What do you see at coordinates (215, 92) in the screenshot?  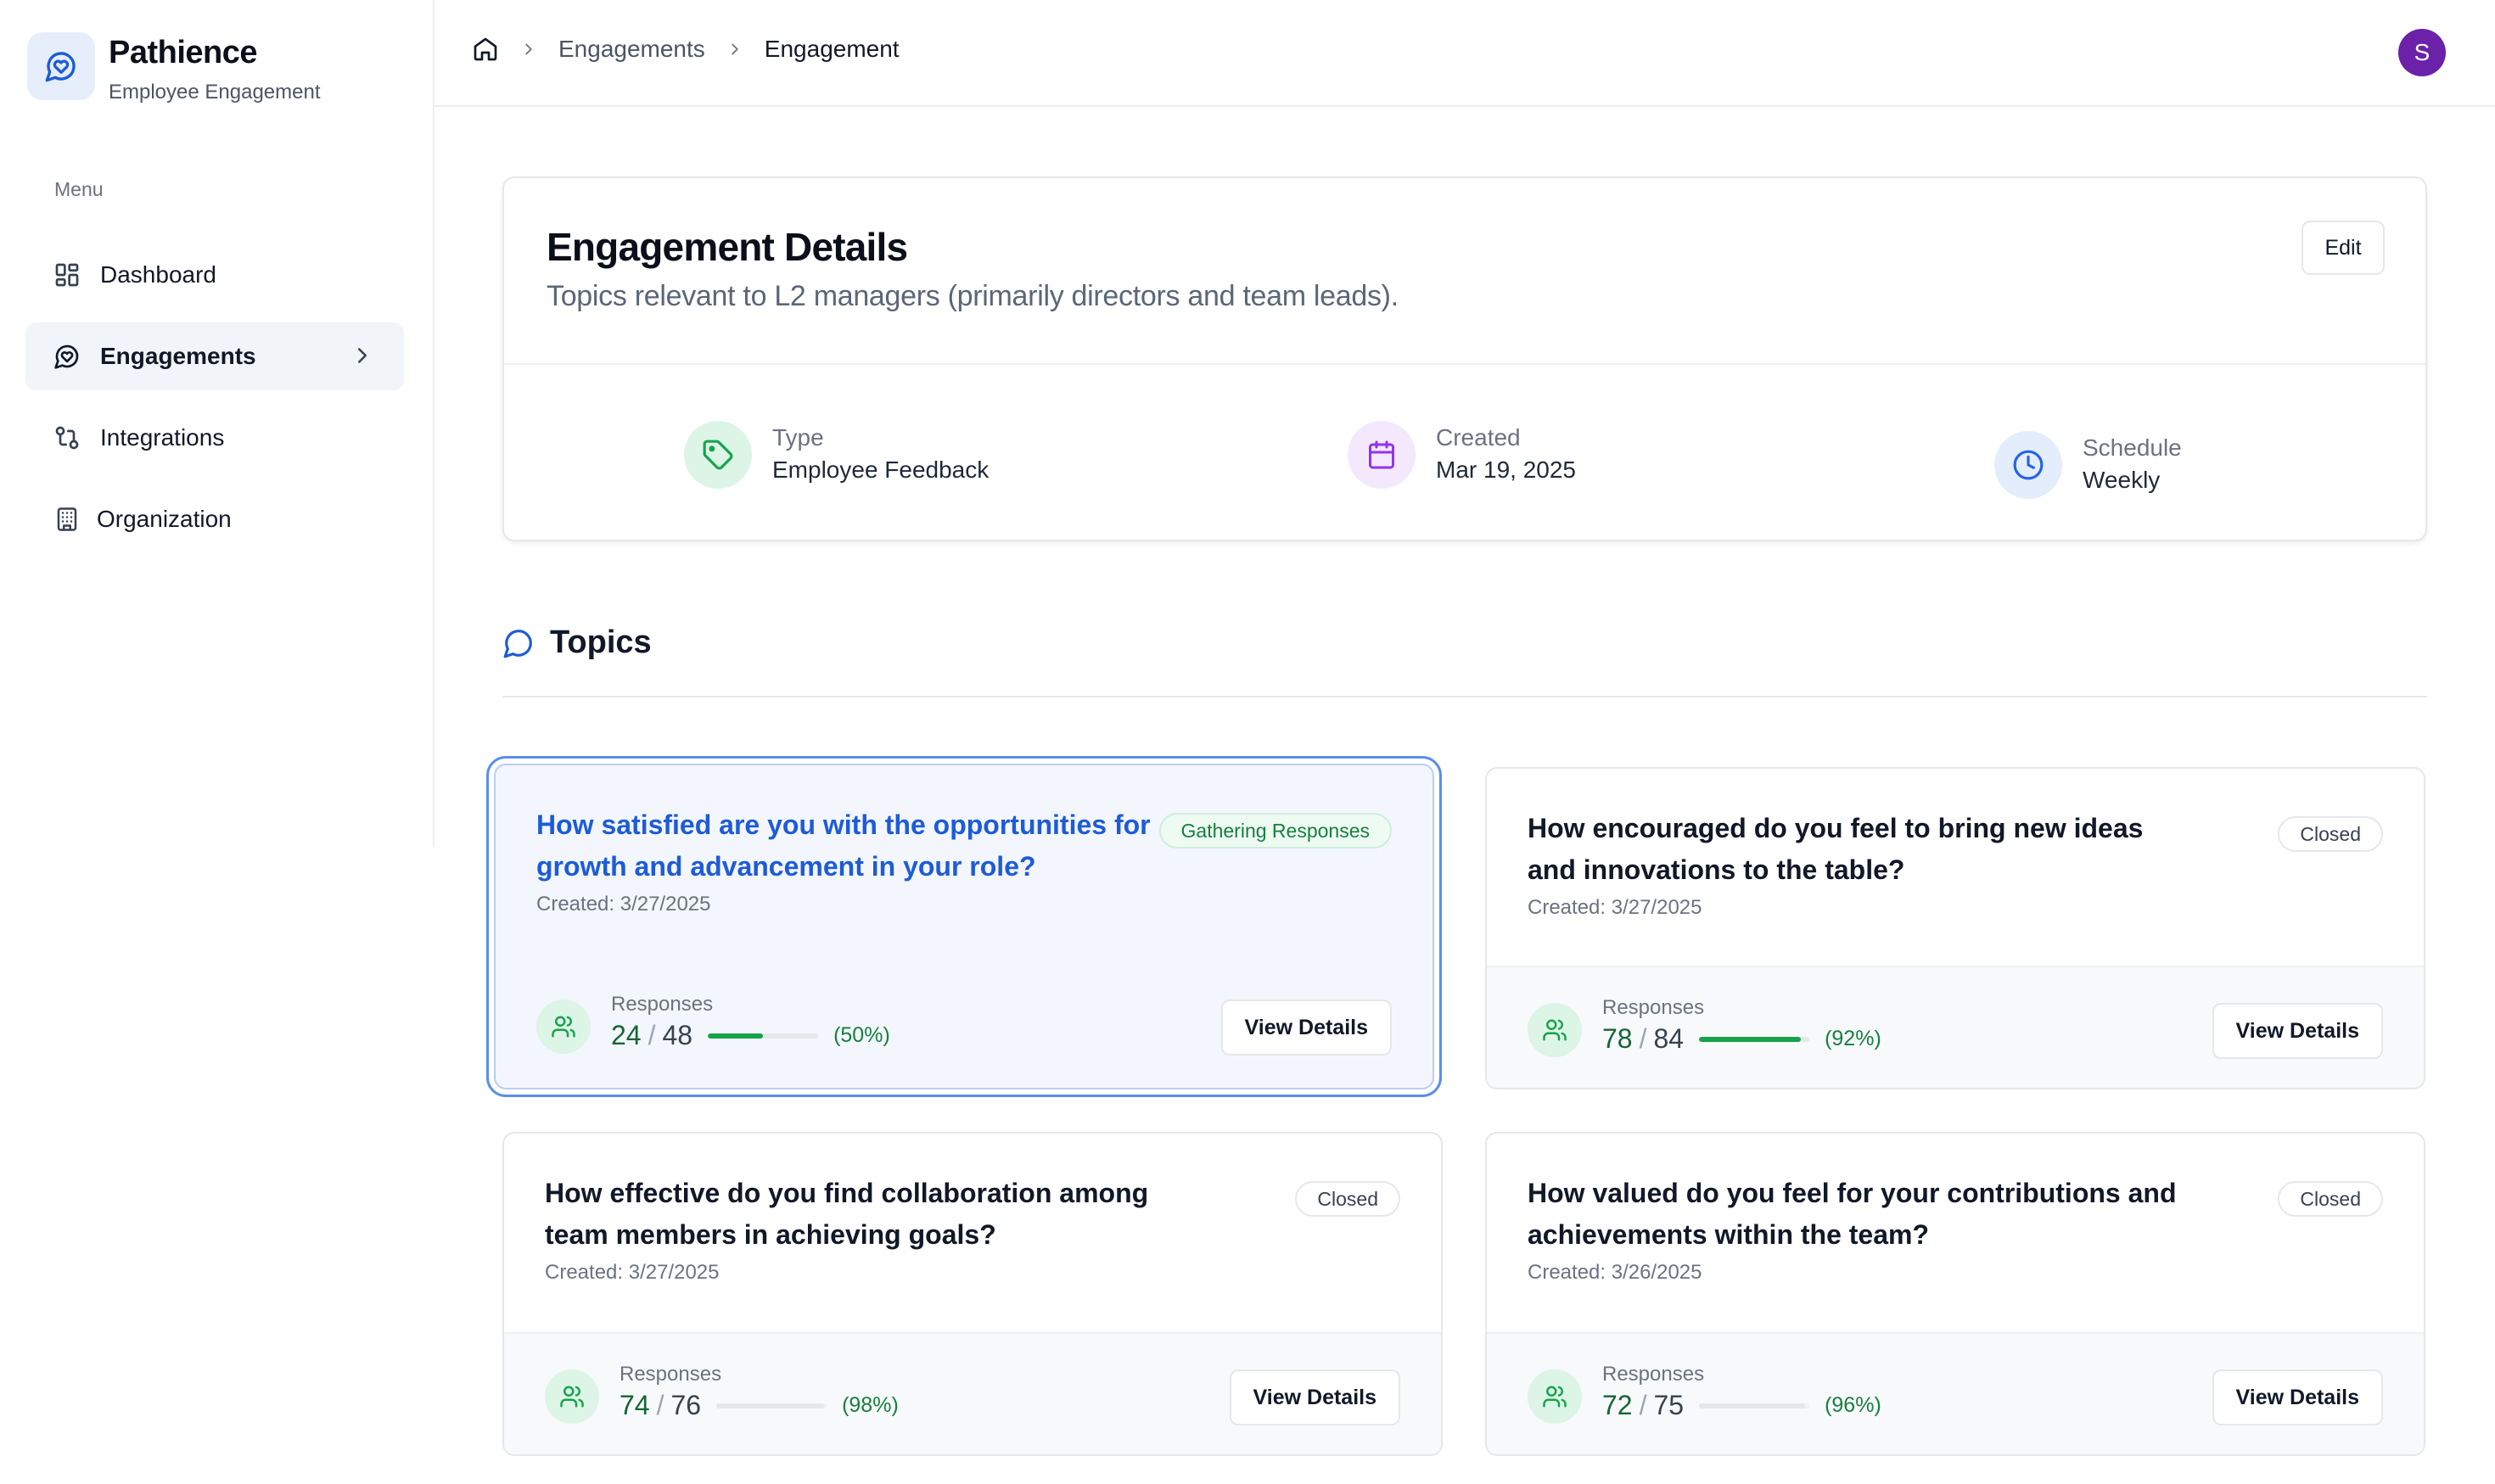 I see `brand-subtitle: Employee Engagement` at bounding box center [215, 92].